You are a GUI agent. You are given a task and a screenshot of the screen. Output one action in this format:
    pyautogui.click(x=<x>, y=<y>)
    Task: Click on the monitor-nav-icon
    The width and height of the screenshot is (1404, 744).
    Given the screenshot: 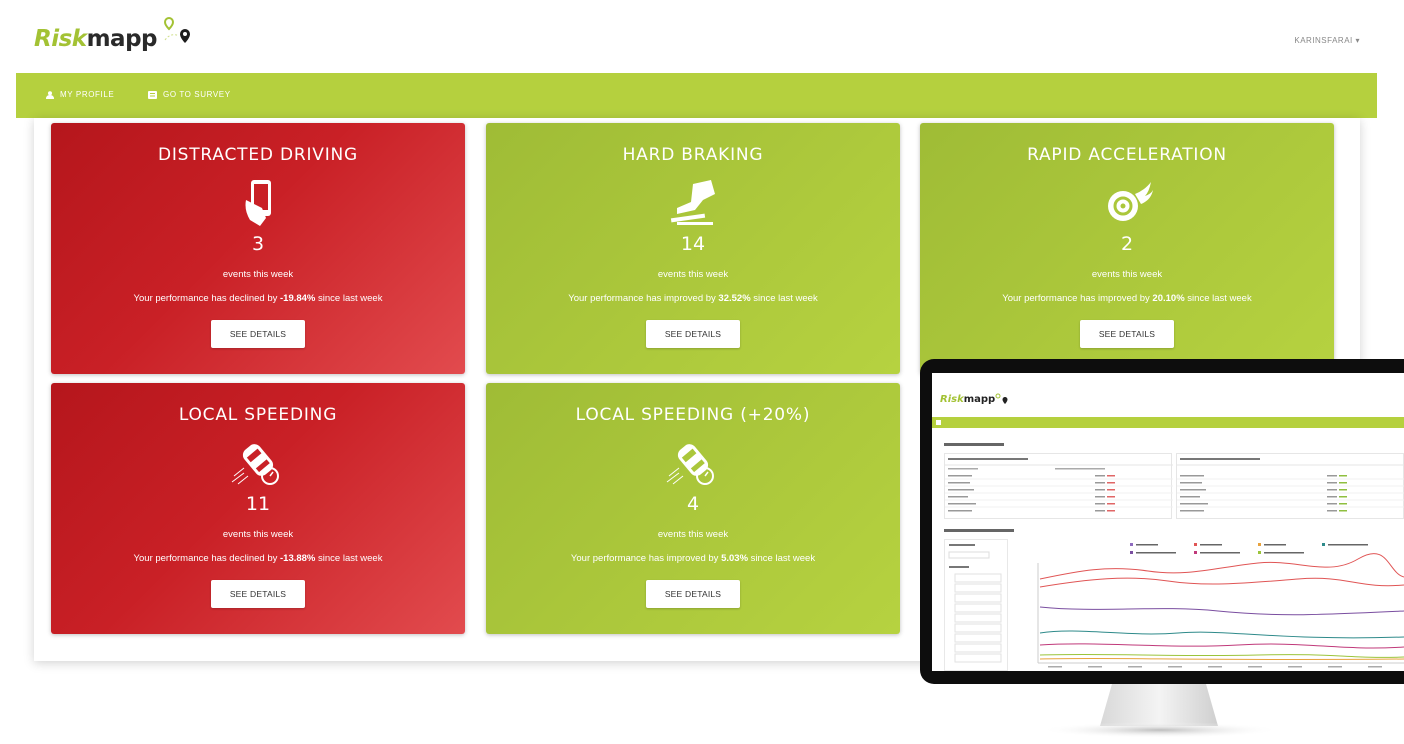 What is the action you would take?
    pyautogui.click(x=938, y=422)
    